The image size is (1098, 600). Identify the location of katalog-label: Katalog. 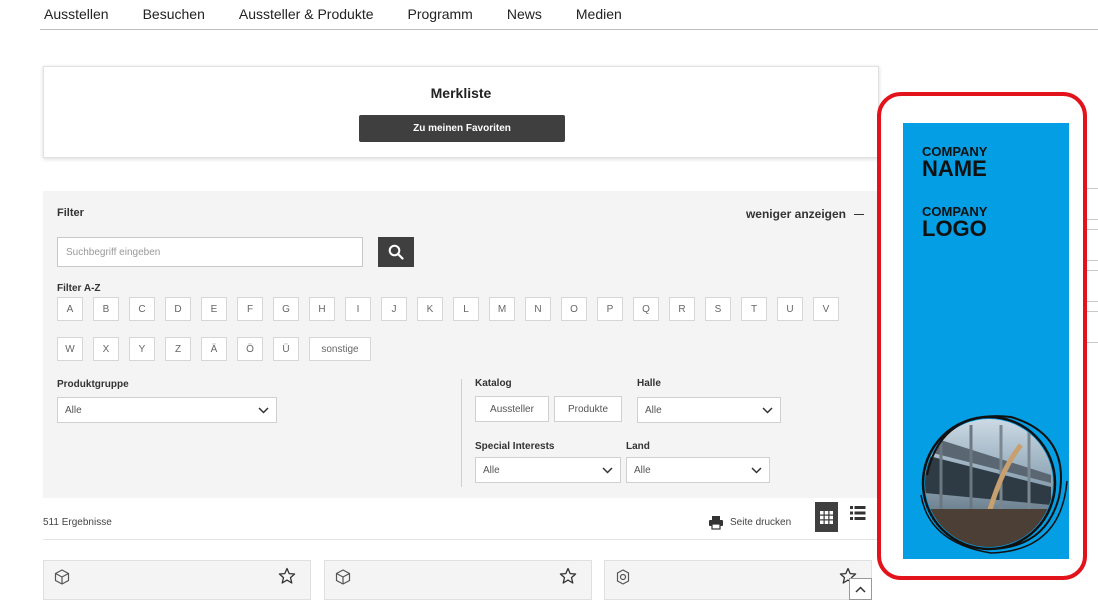
(493, 383).